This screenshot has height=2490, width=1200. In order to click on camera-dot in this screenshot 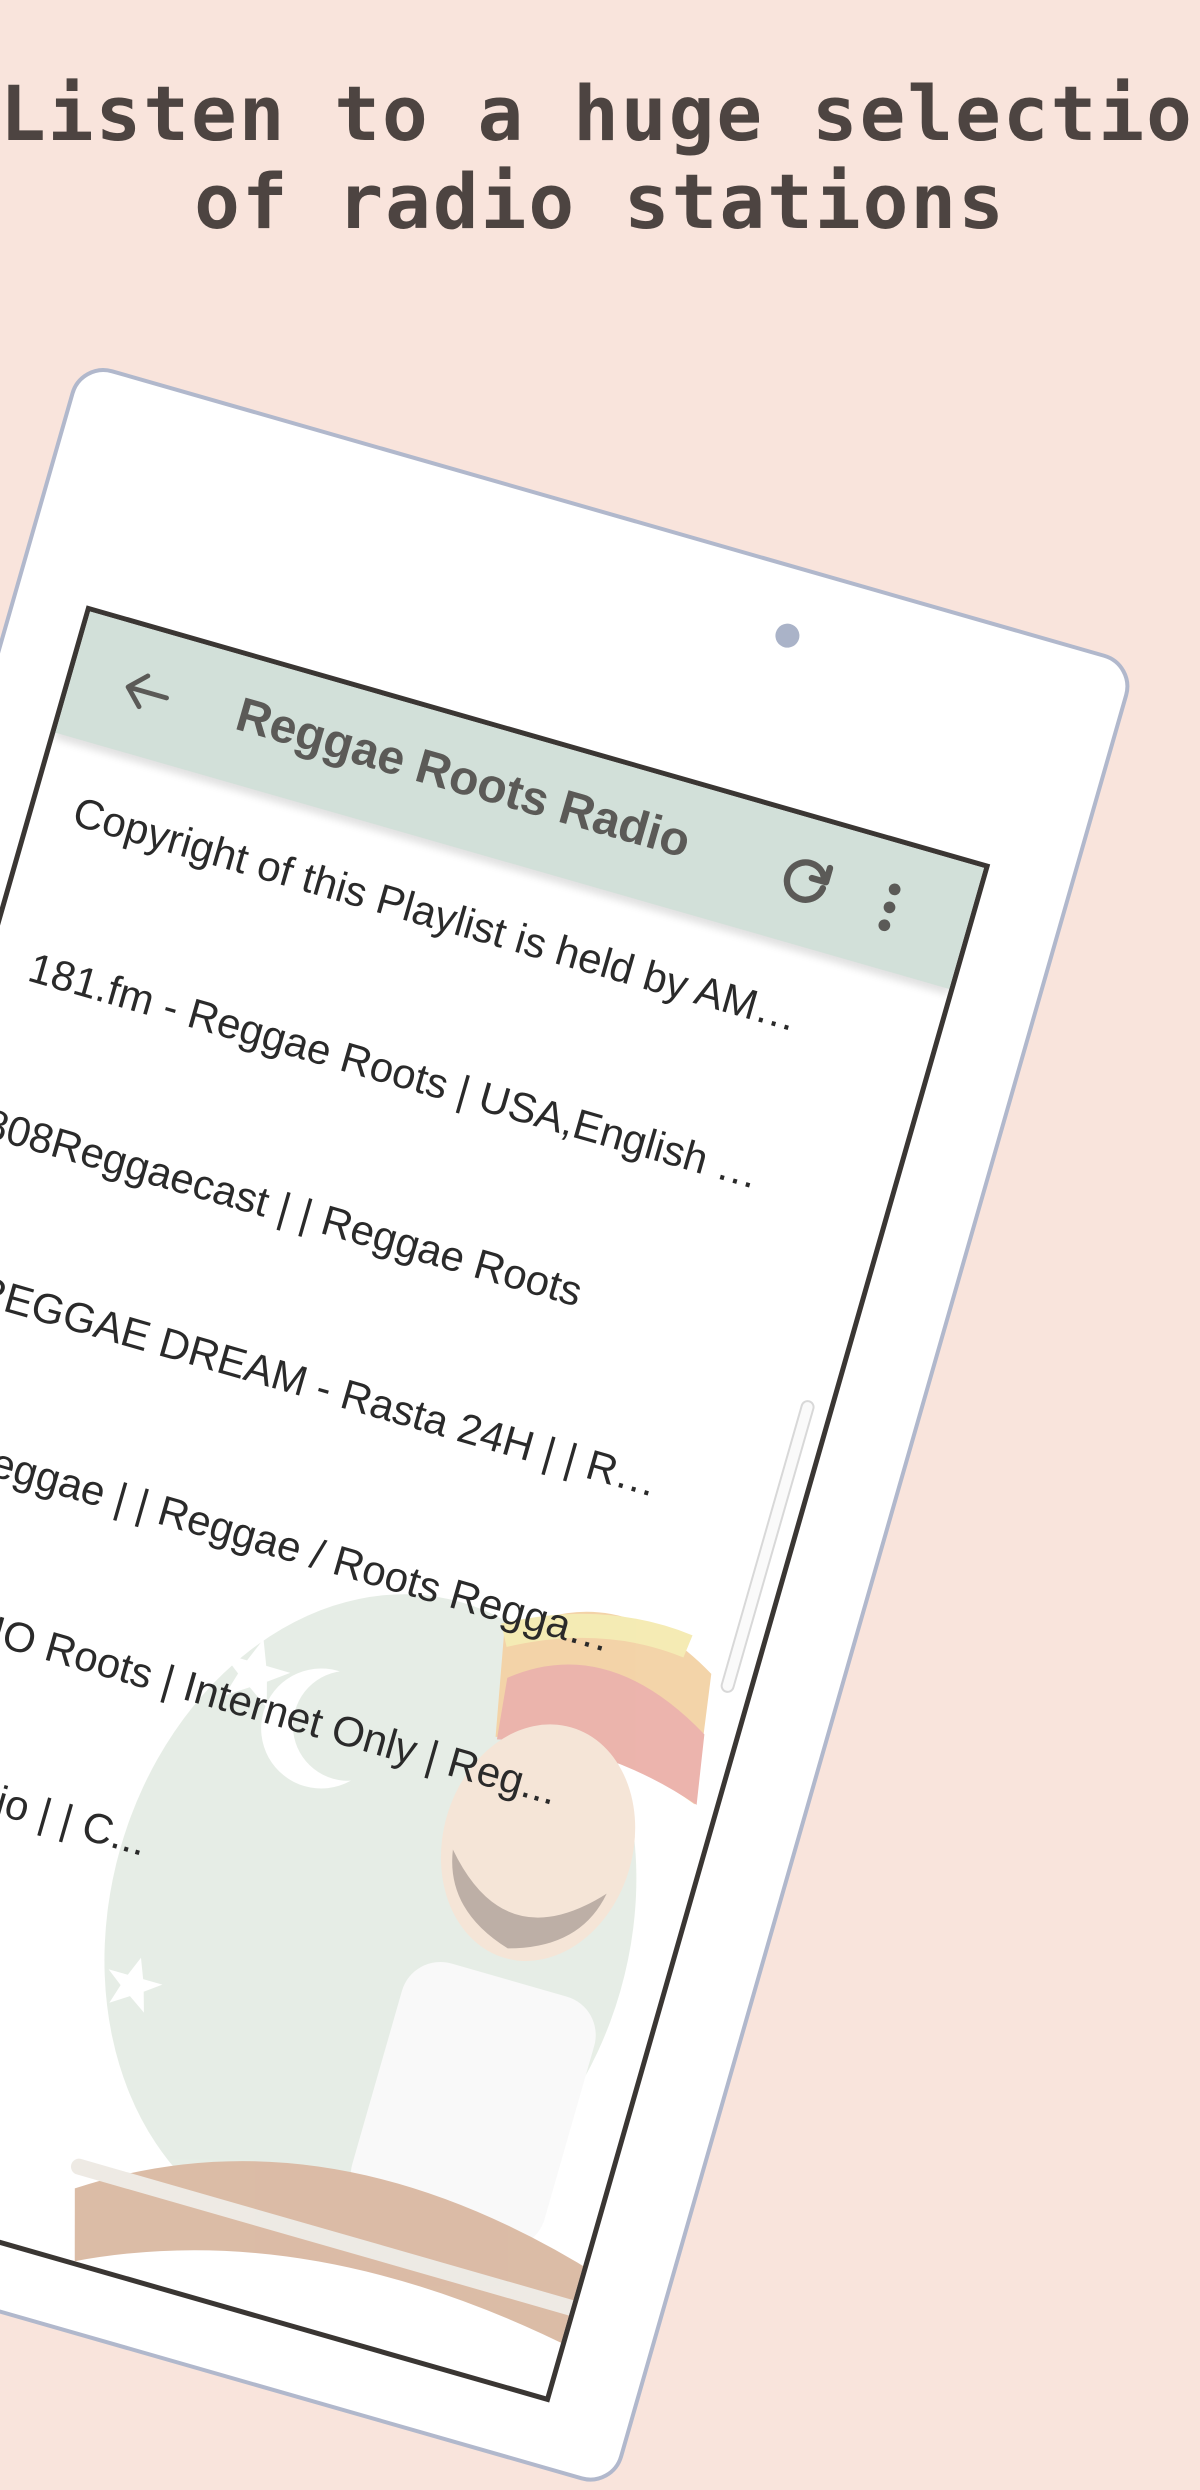, I will do `click(787, 635)`.